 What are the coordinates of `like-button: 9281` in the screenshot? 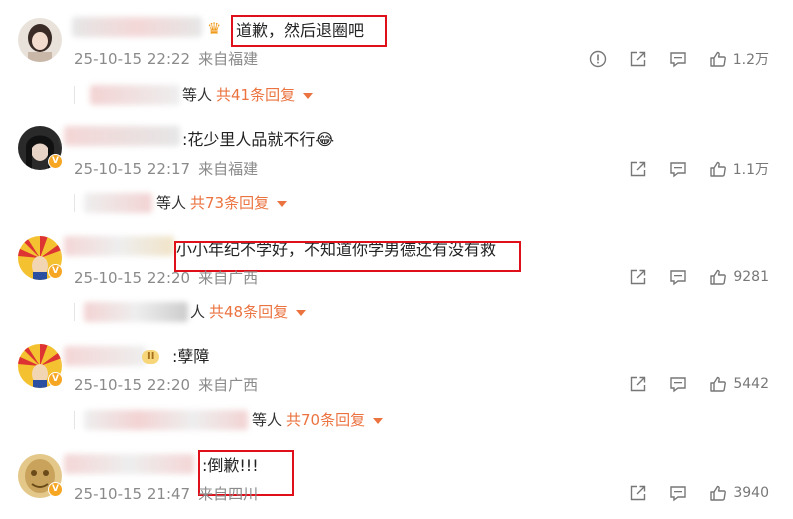 It's located at (739, 277).